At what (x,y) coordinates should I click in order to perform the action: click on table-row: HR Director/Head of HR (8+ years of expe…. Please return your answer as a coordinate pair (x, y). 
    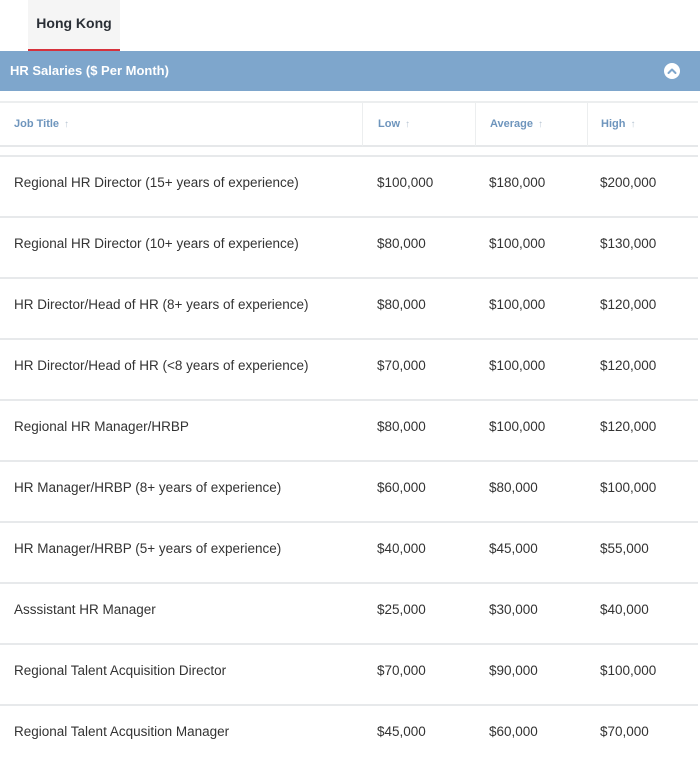
    Looking at the image, I should click on (349, 303).